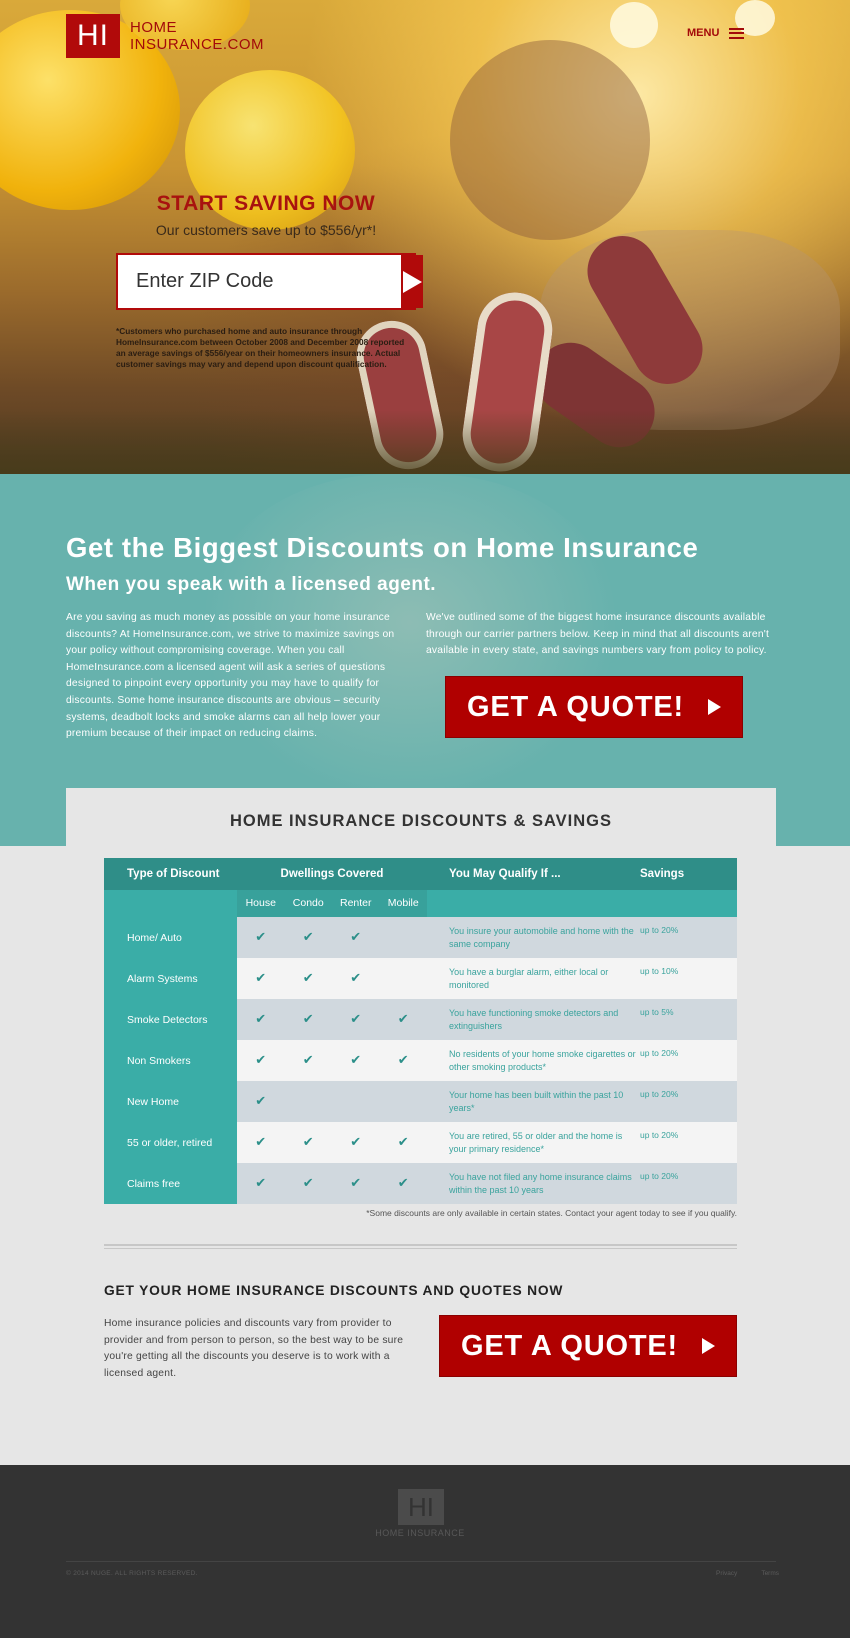 This screenshot has width=850, height=1638. I want to click on couple-photo, so click(550, 140).